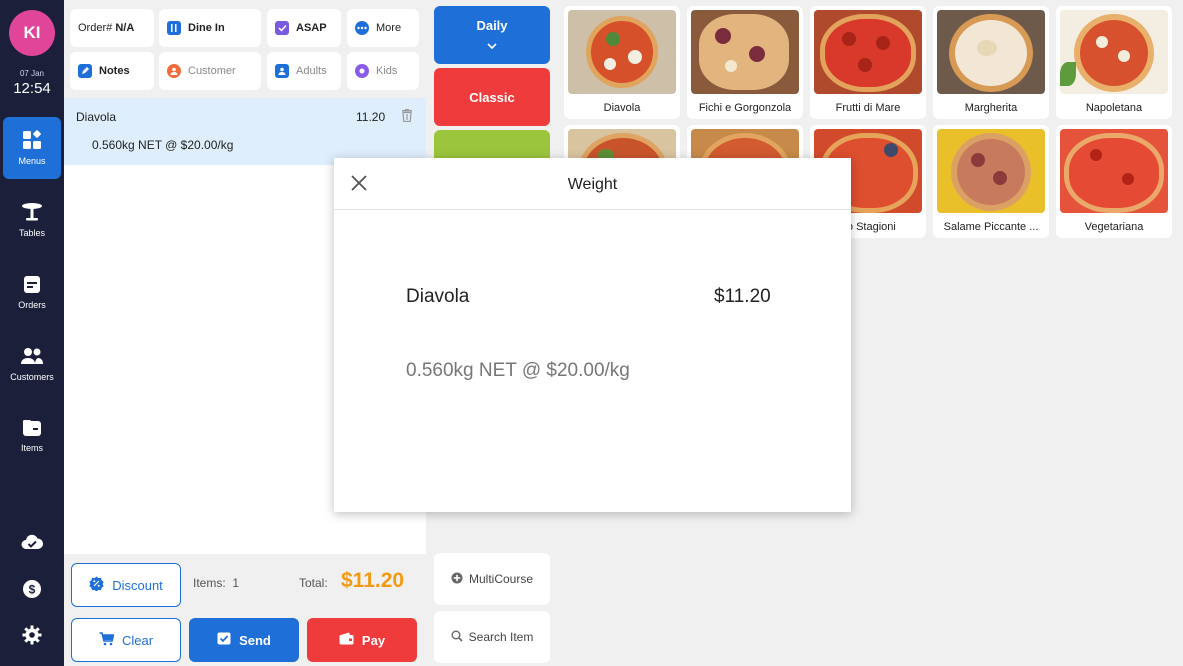 This screenshot has width=1183, height=666. What do you see at coordinates (373, 640) in the screenshot?
I see `pay-label: Pay` at bounding box center [373, 640].